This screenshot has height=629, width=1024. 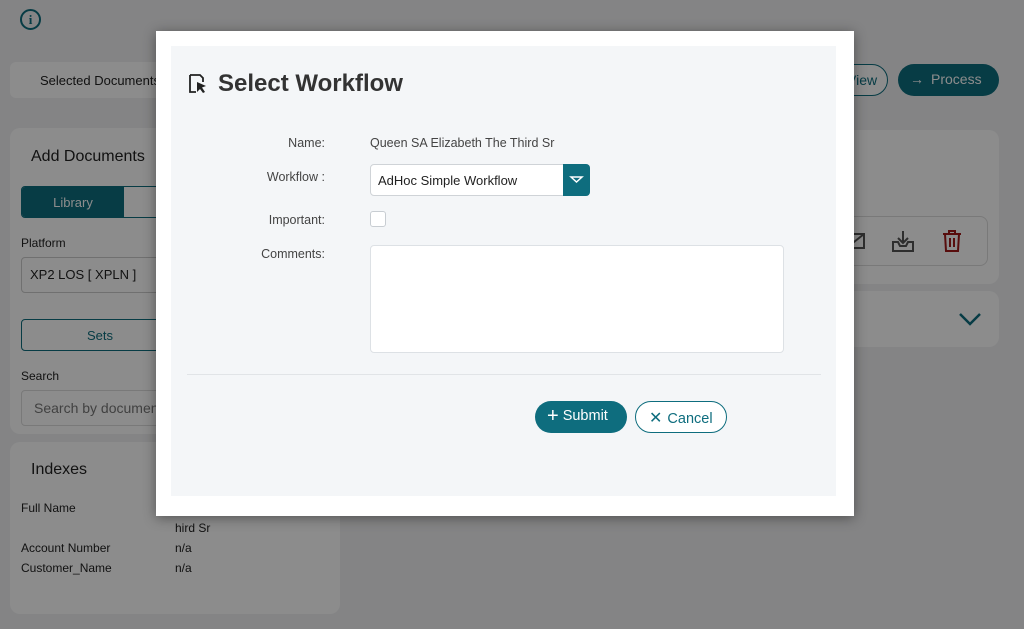 What do you see at coordinates (197, 83) in the screenshot?
I see `cursor-select-icon` at bounding box center [197, 83].